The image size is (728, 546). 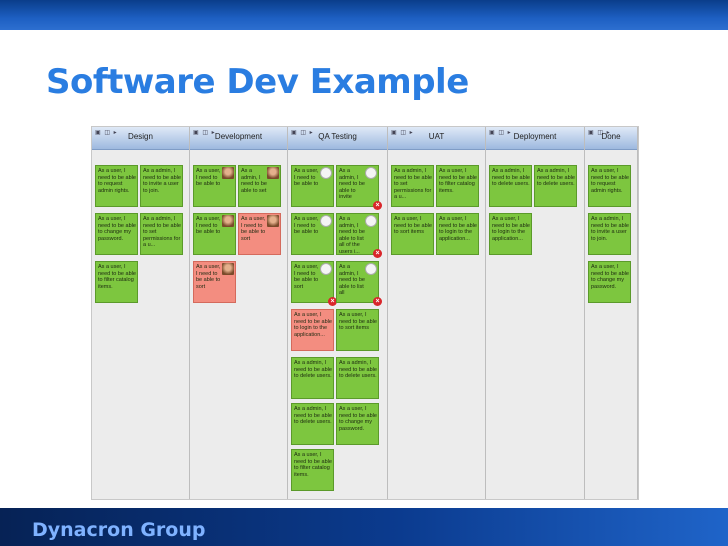 I want to click on story-card: As a admin, I need to be able to invite, so click(x=357, y=186).